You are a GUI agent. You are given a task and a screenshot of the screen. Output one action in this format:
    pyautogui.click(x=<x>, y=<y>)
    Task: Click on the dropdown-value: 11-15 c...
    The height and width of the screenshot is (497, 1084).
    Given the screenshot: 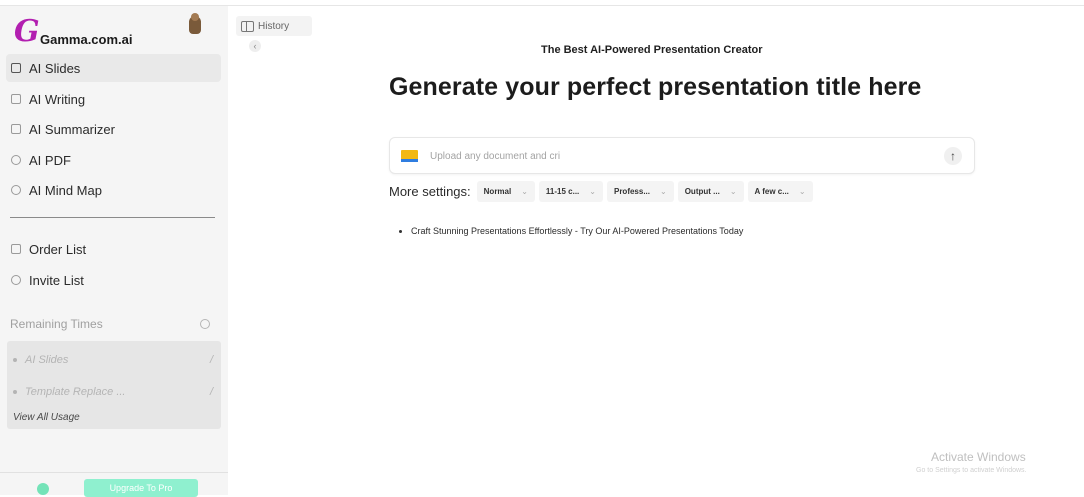 What is the action you would take?
    pyautogui.click(x=562, y=191)
    